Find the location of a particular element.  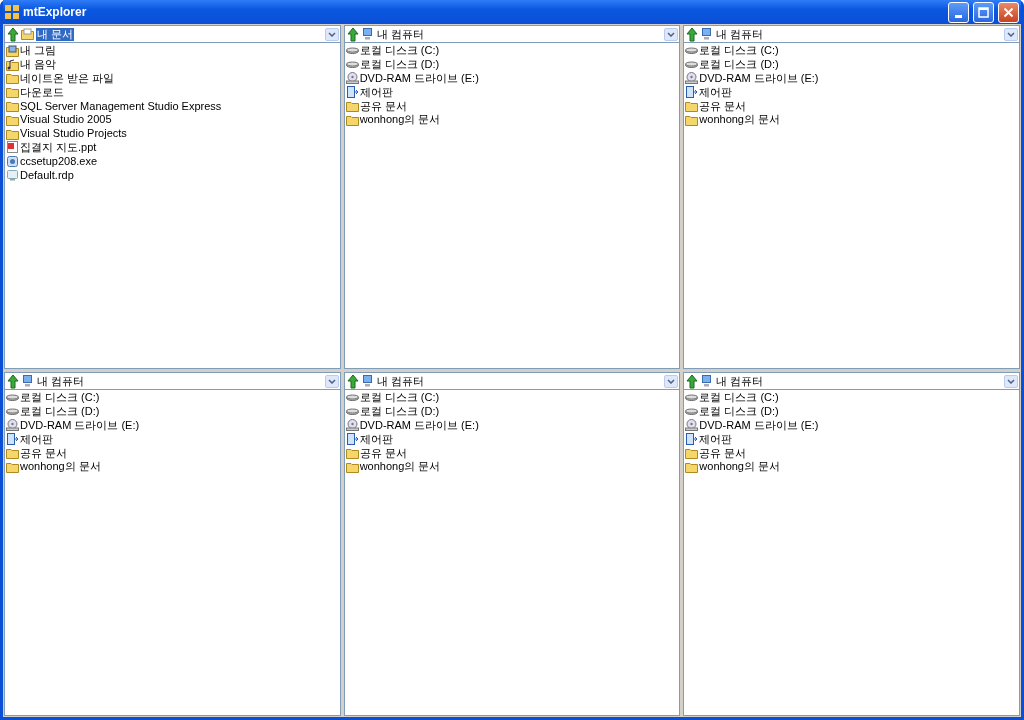

close-icon is located at coordinates (1008, 12).